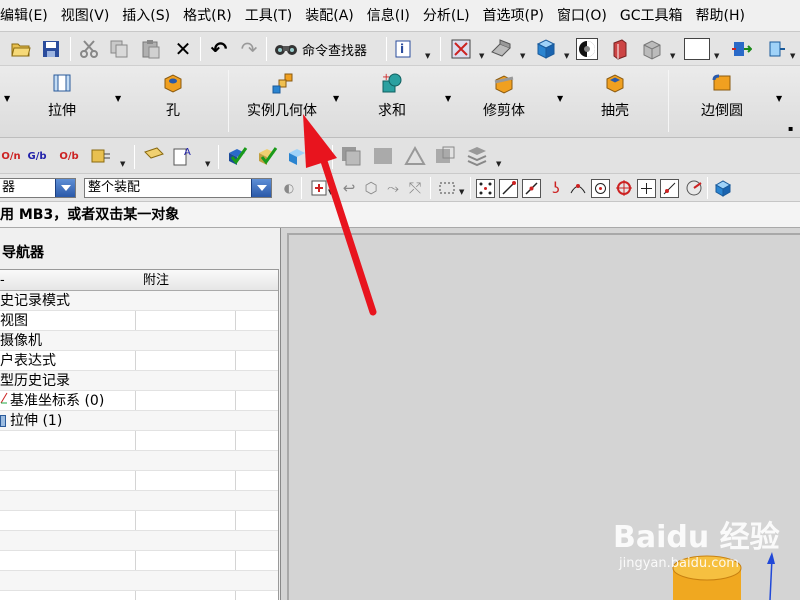 The width and height of the screenshot is (800, 600). Describe the element at coordinates (445, 156) in the screenshot. I see `datum-icon` at that location.